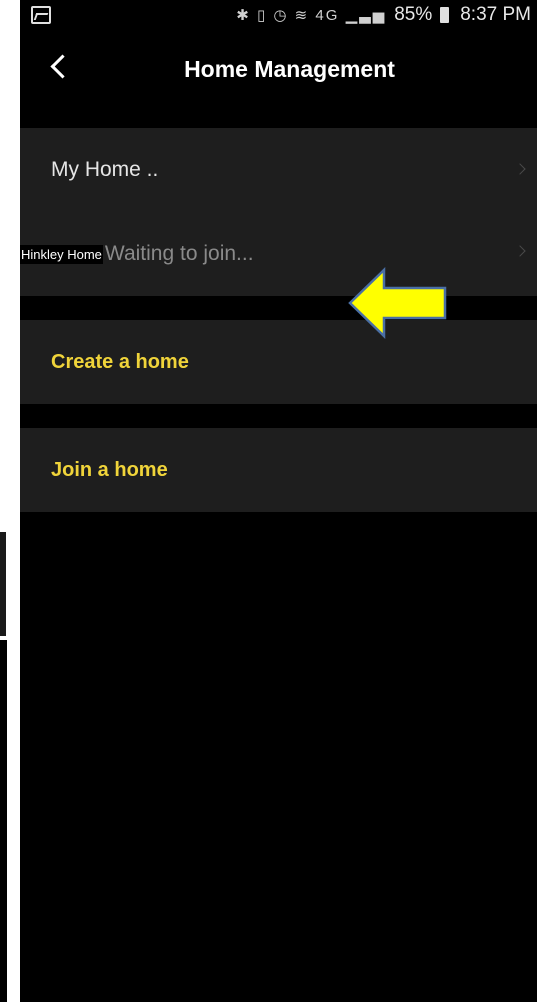 The height and width of the screenshot is (1002, 537). What do you see at coordinates (366, 15) in the screenshot?
I see `signal-icon: ▁▃▅` at bounding box center [366, 15].